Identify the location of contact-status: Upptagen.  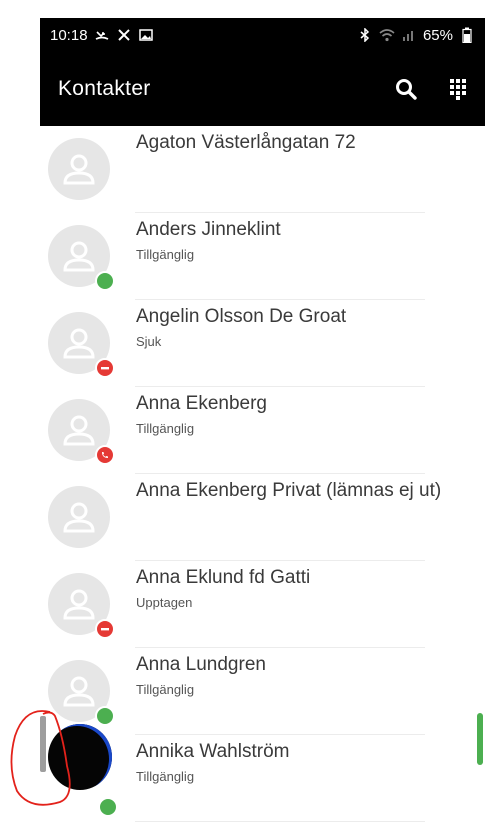
(164, 602).